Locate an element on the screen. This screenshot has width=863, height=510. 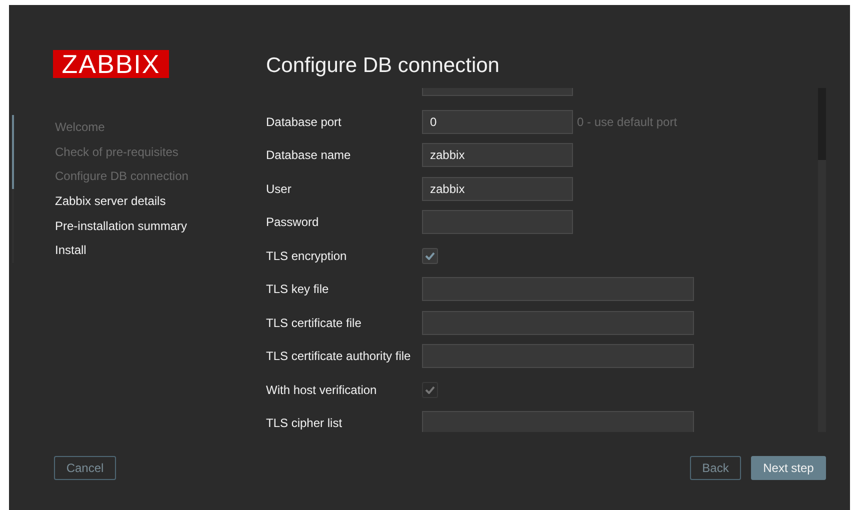
next-step-button: Next step is located at coordinates (788, 468).